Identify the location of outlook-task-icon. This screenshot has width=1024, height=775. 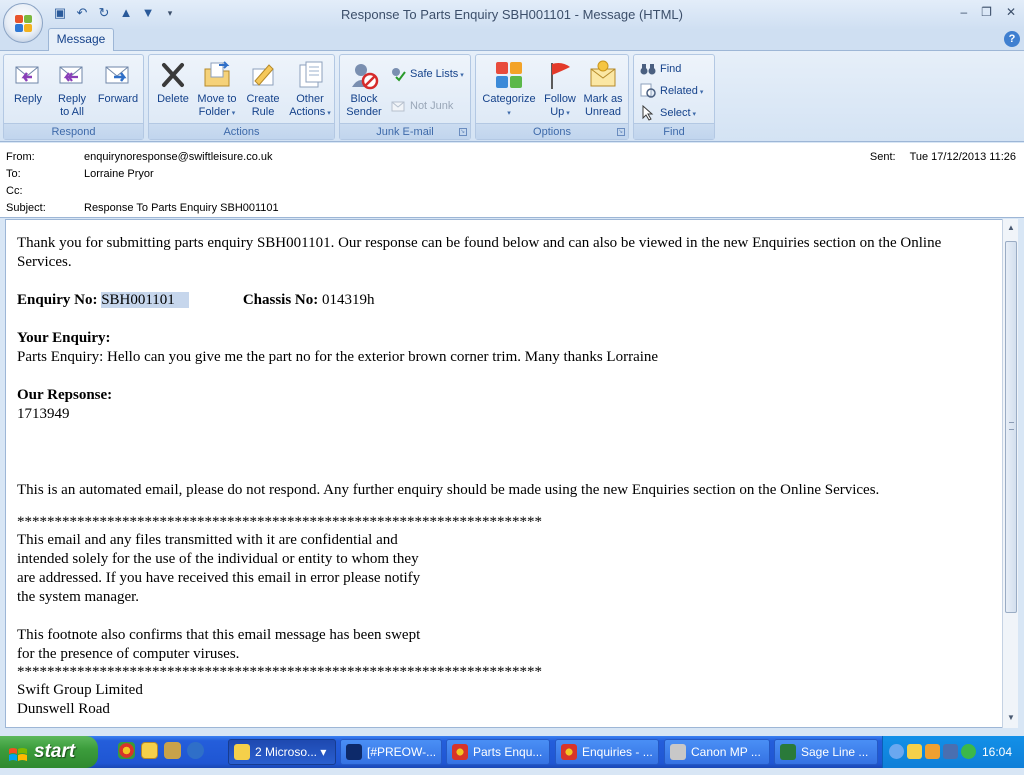
(242, 752).